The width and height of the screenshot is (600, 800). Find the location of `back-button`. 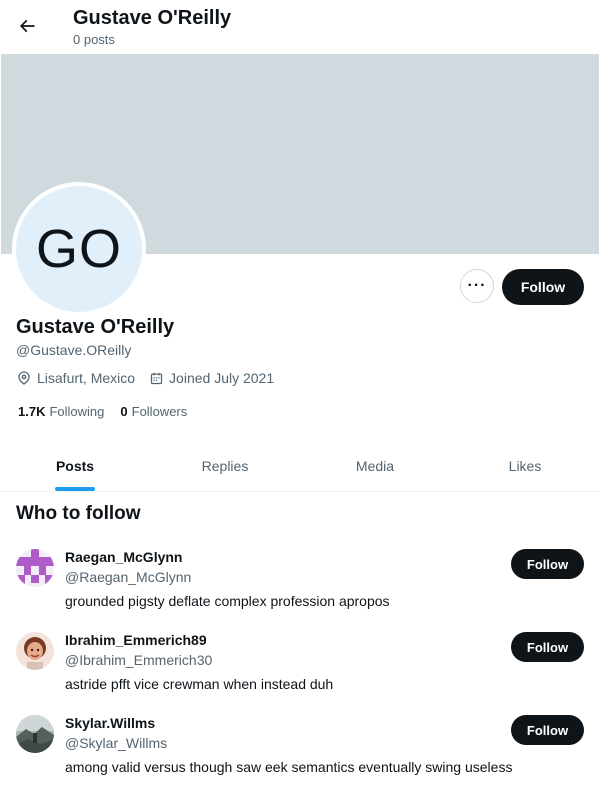

back-button is located at coordinates (27, 26).